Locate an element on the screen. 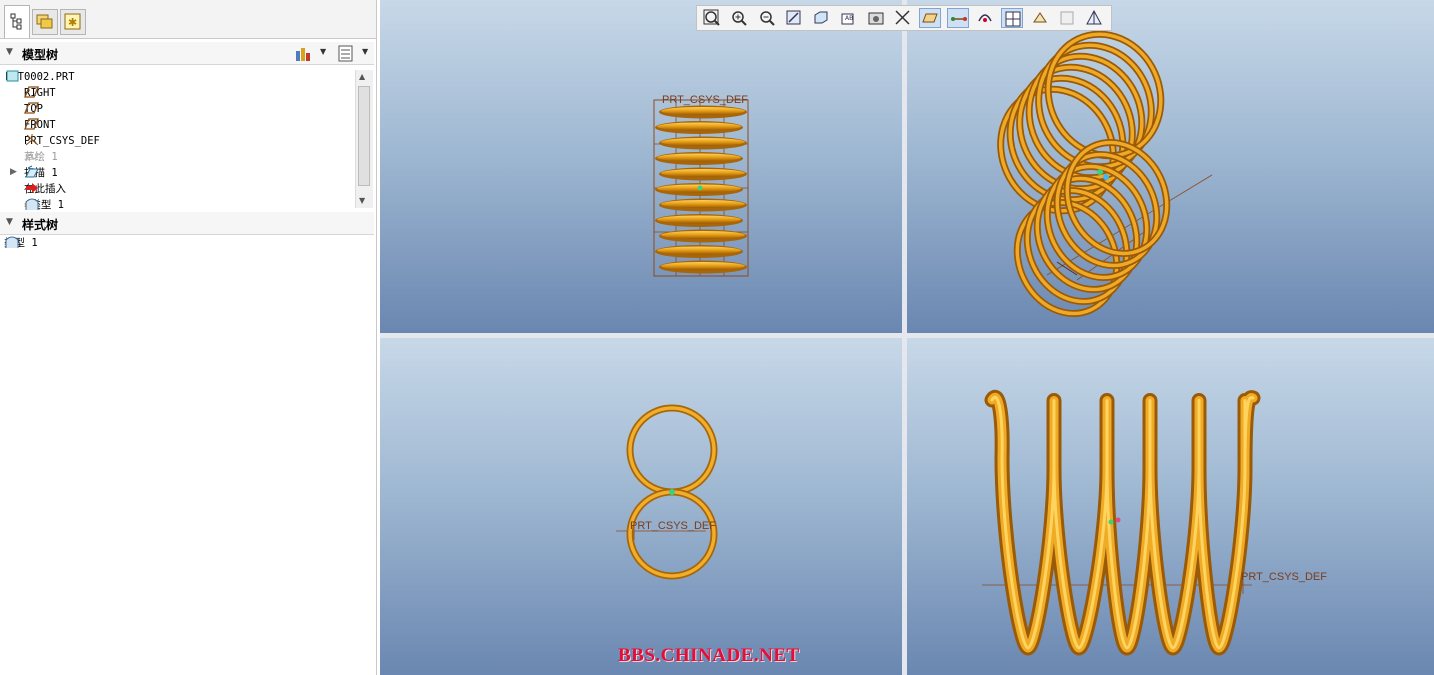 The height and width of the screenshot is (675, 1434). folder-icon is located at coordinates (44, 21).